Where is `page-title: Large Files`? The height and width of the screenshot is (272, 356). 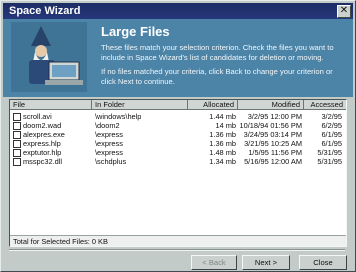
page-title: Large Files is located at coordinates (135, 31).